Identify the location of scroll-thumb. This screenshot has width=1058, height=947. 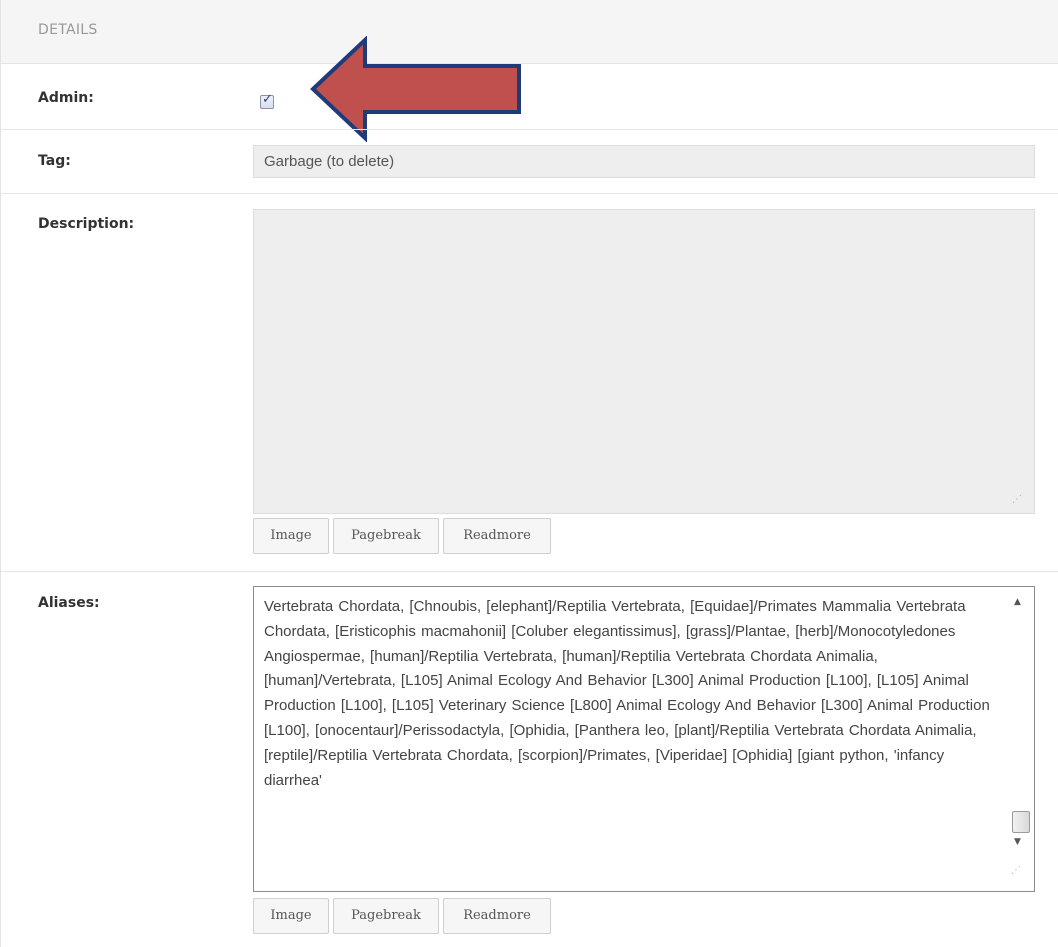
(1021, 822).